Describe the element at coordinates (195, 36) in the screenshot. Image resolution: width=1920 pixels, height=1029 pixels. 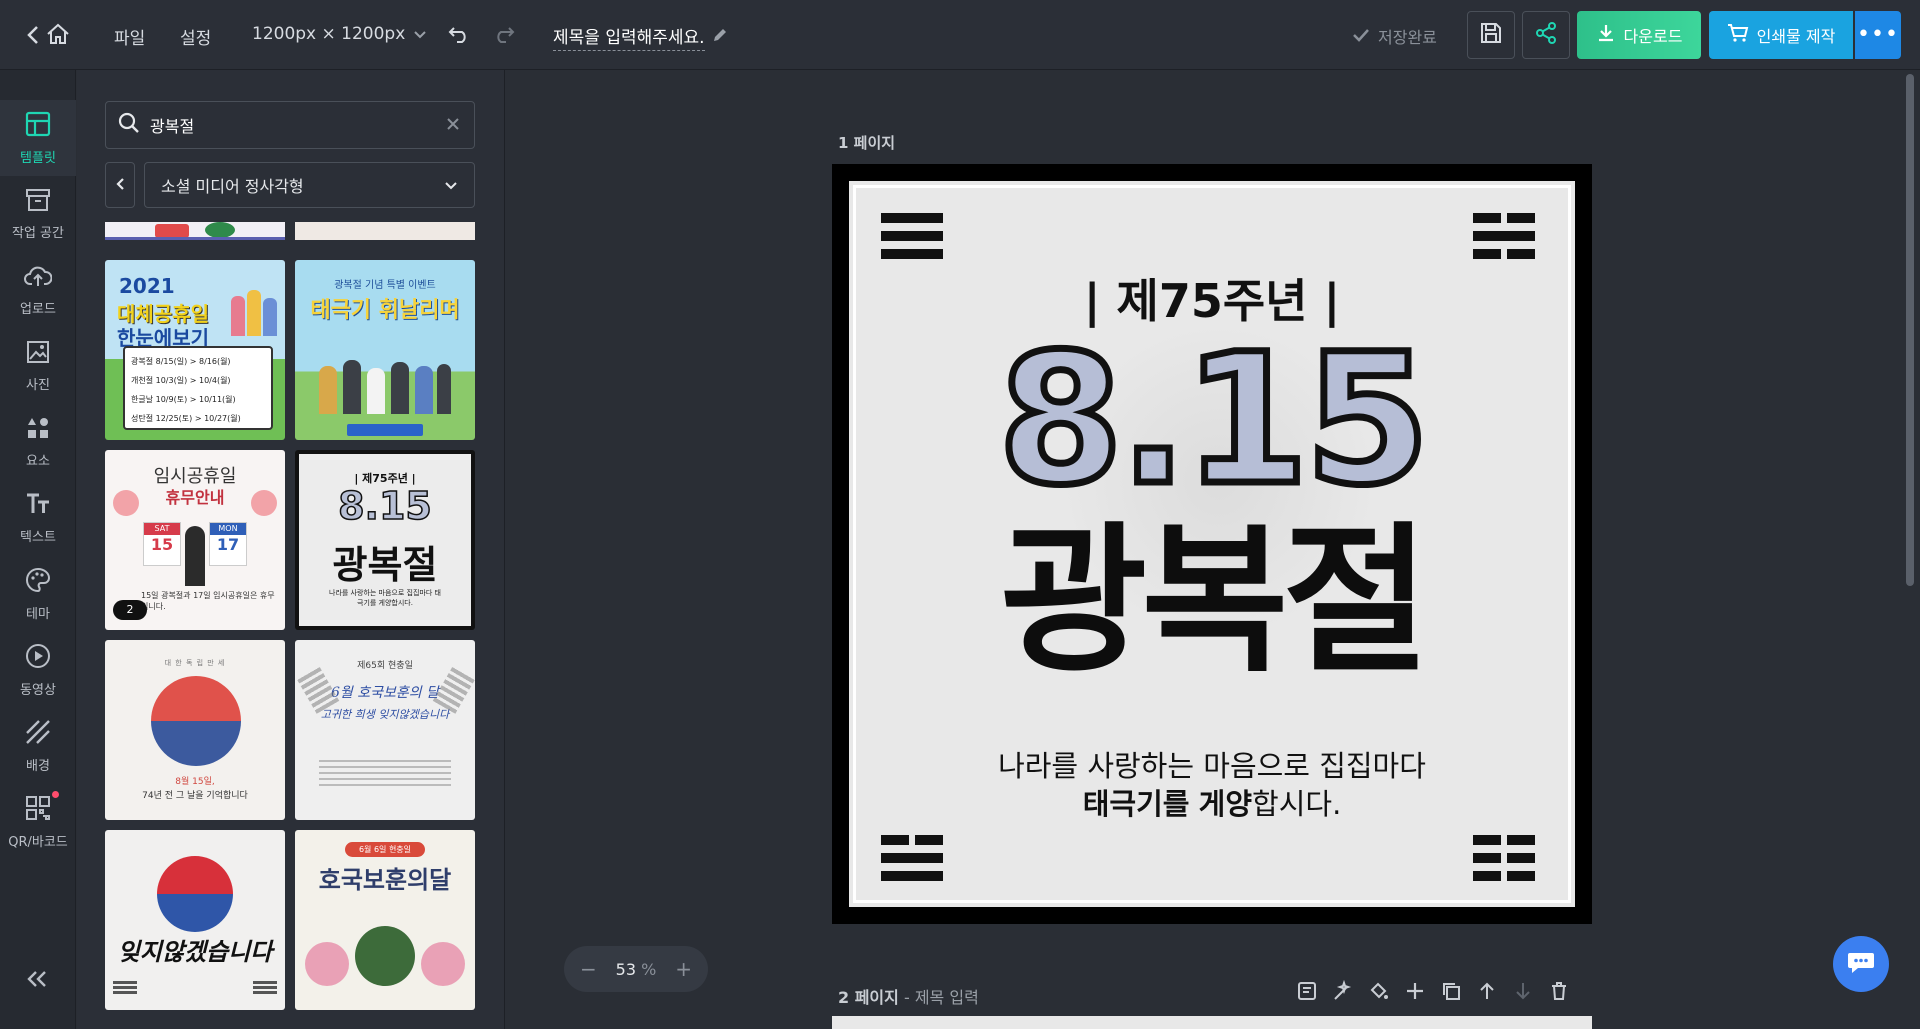
I see `menu-settings: 설정` at that location.